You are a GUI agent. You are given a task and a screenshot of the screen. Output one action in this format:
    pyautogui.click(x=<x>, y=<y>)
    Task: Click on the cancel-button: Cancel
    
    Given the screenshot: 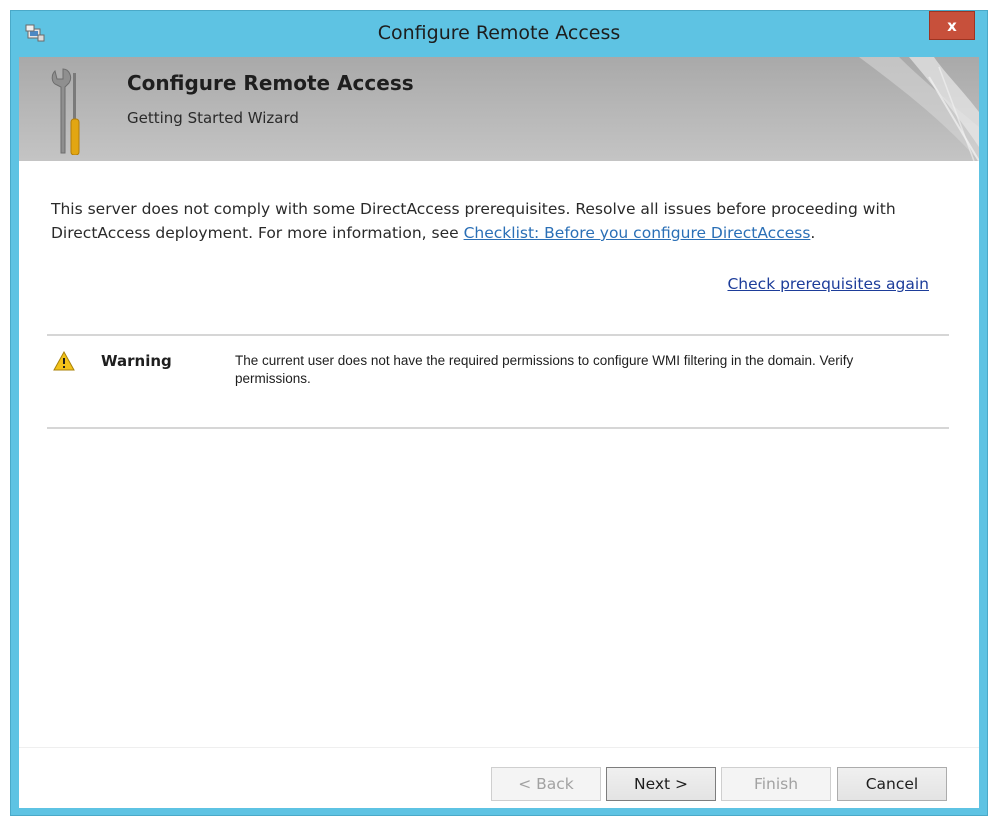 What is the action you would take?
    pyautogui.click(x=892, y=784)
    